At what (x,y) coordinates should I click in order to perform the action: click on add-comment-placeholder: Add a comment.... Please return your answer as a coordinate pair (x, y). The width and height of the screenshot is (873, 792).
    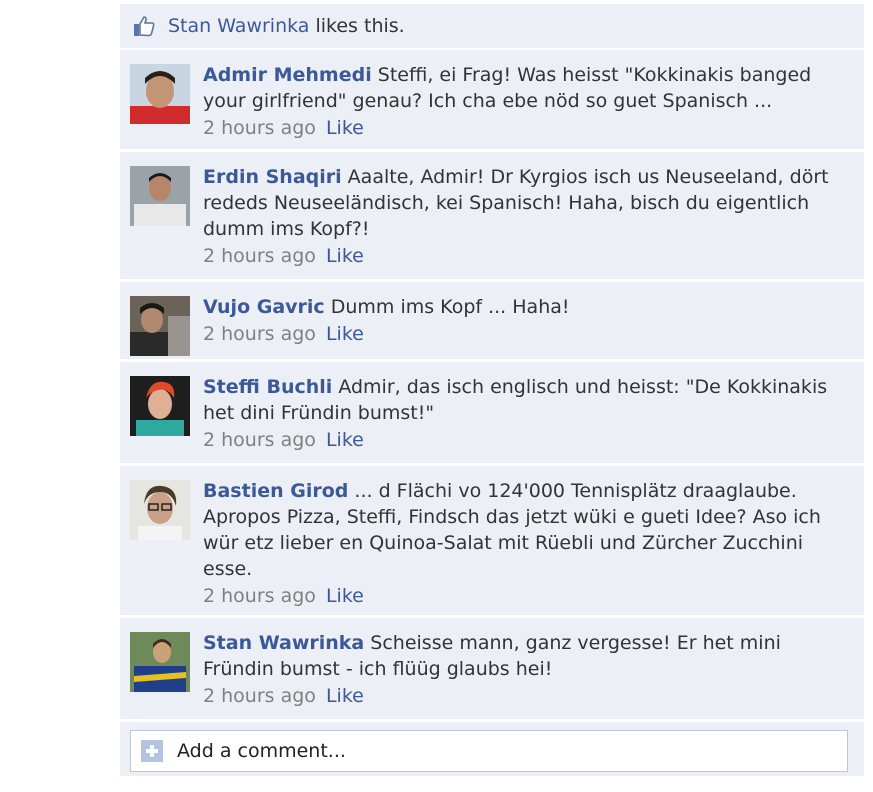
    Looking at the image, I should click on (261, 751).